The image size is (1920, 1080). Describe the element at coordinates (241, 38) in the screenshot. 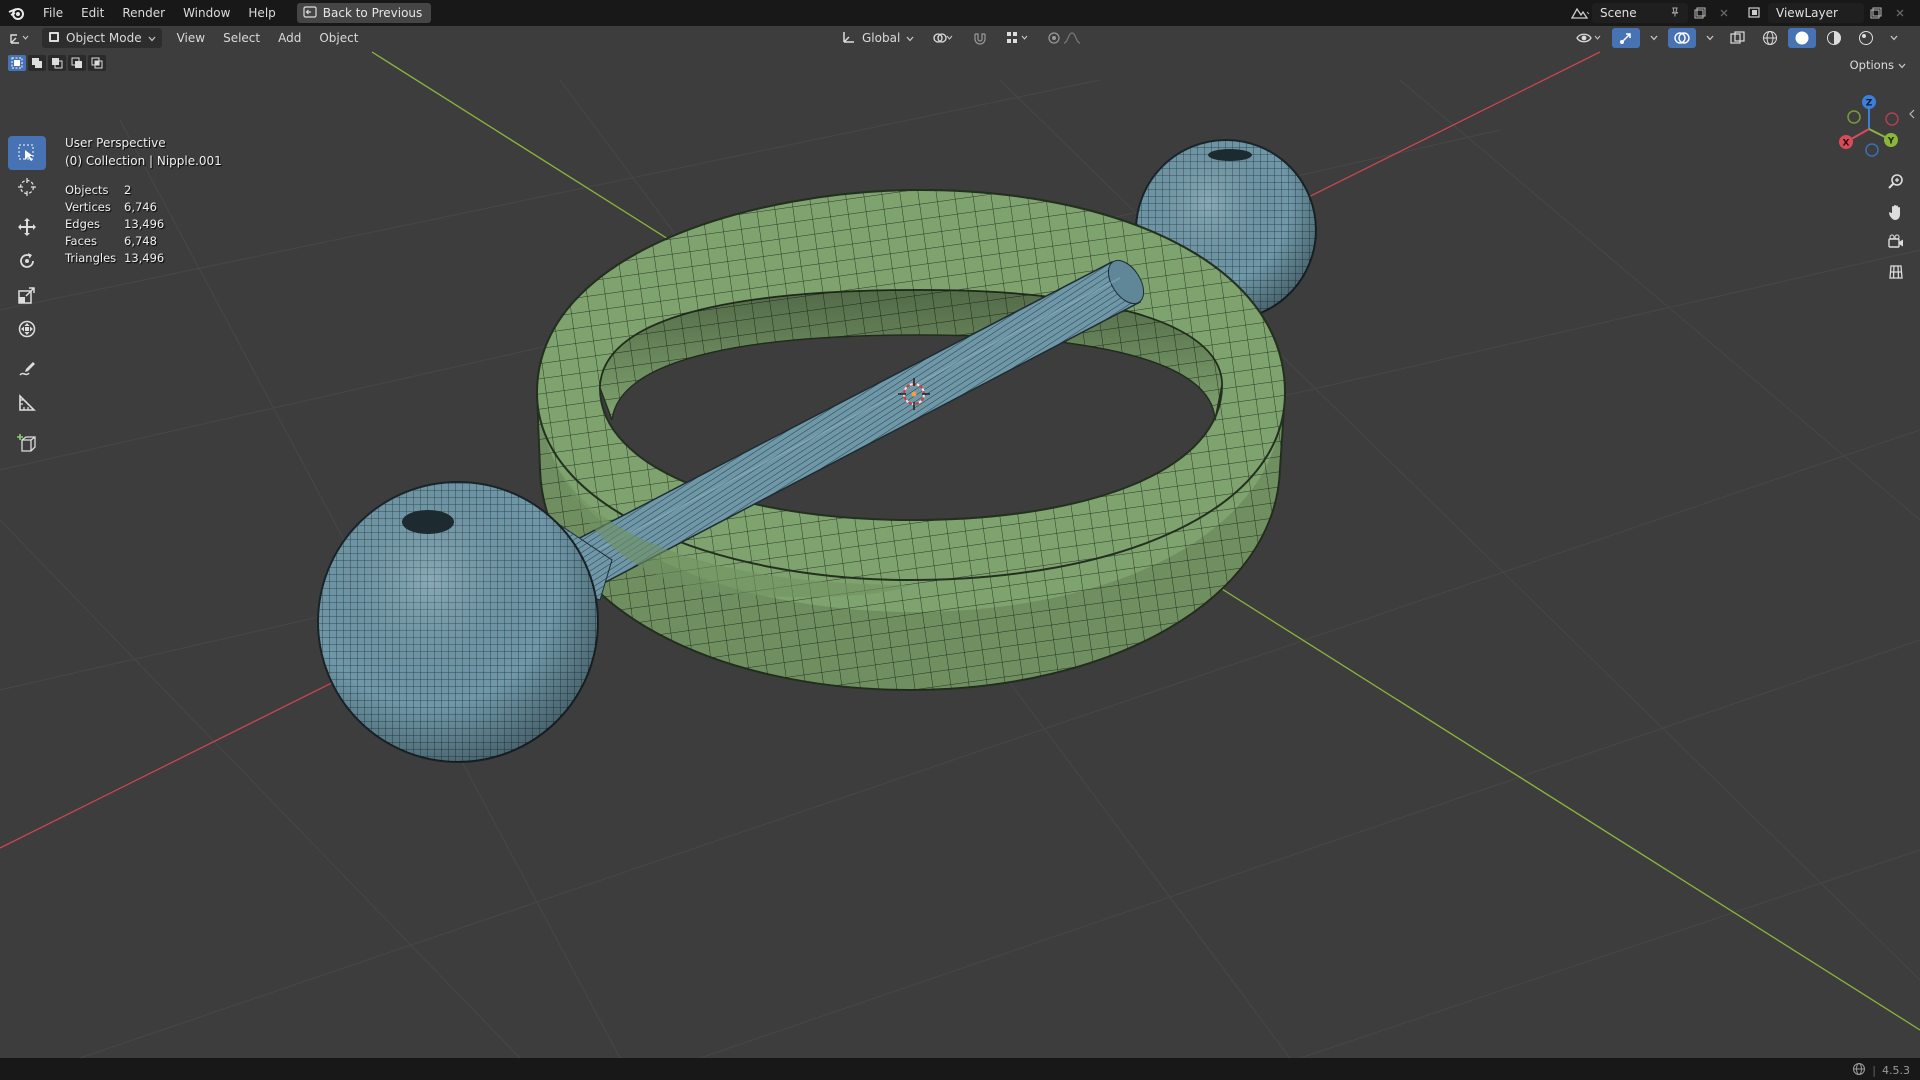

I see `menu-select: Select` at that location.